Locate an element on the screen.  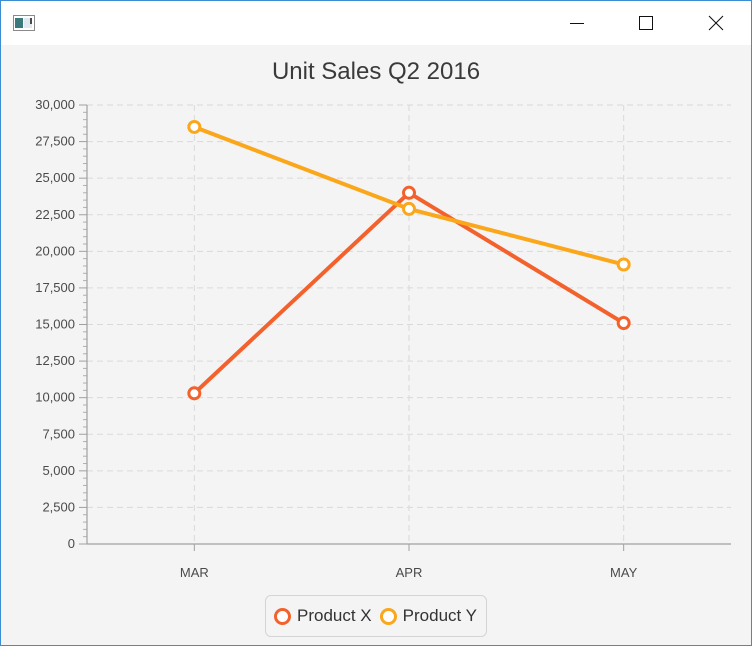
y-tick-label: 12,500 is located at coordinates (55, 360).